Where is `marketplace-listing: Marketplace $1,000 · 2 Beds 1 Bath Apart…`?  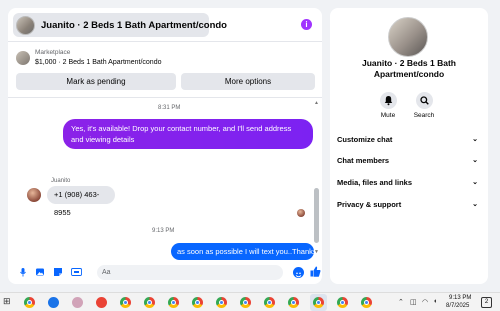 marketplace-listing: Marketplace $1,000 · 2 Beds 1 Bath Apart… is located at coordinates (165, 71).